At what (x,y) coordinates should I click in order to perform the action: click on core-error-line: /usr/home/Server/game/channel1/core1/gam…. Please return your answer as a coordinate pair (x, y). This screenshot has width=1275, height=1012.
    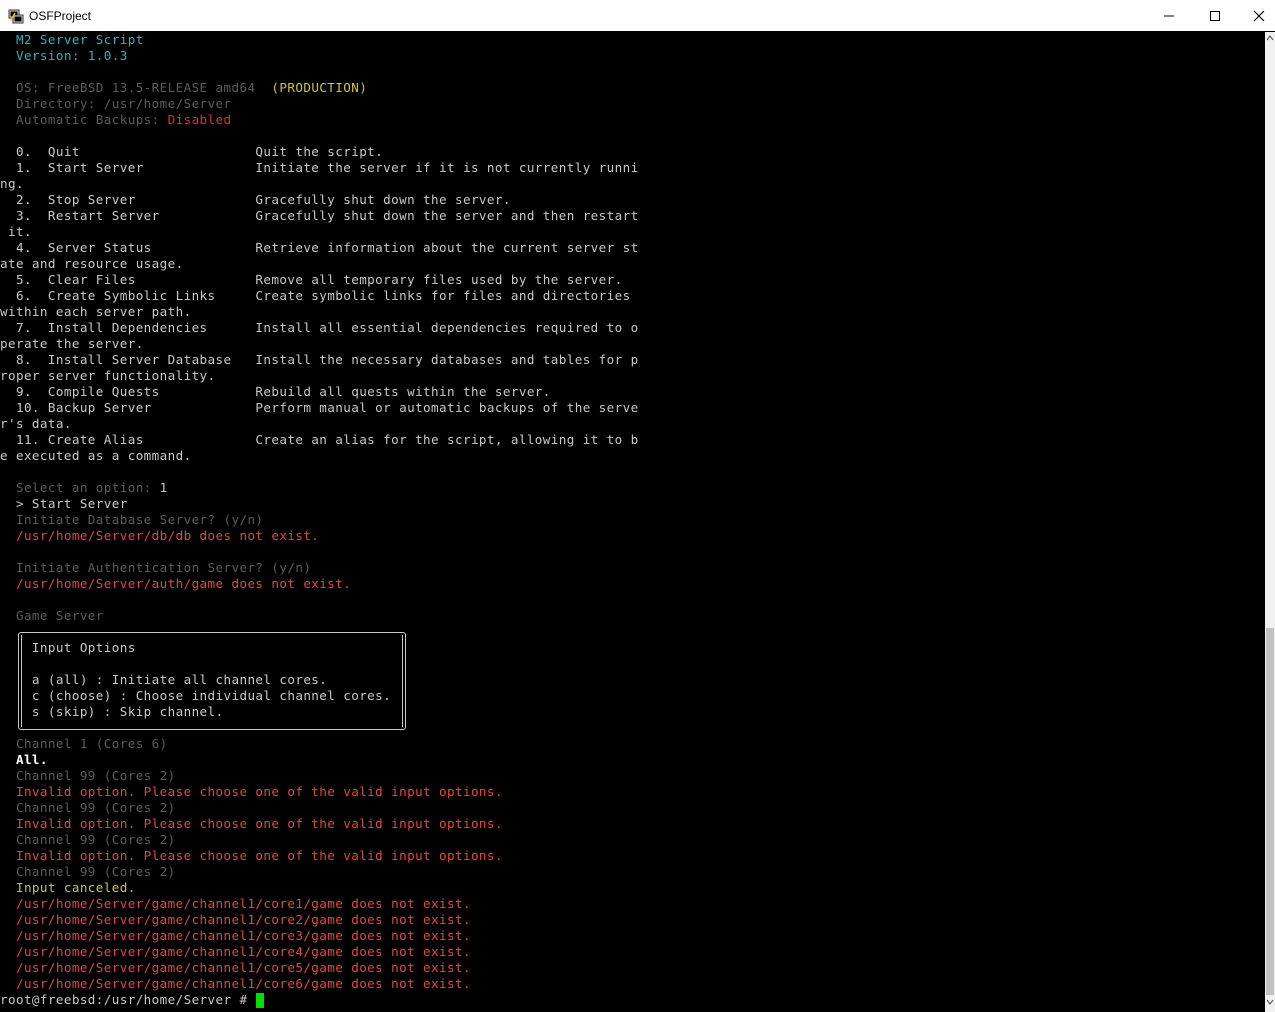
    Looking at the image, I should click on (235, 903).